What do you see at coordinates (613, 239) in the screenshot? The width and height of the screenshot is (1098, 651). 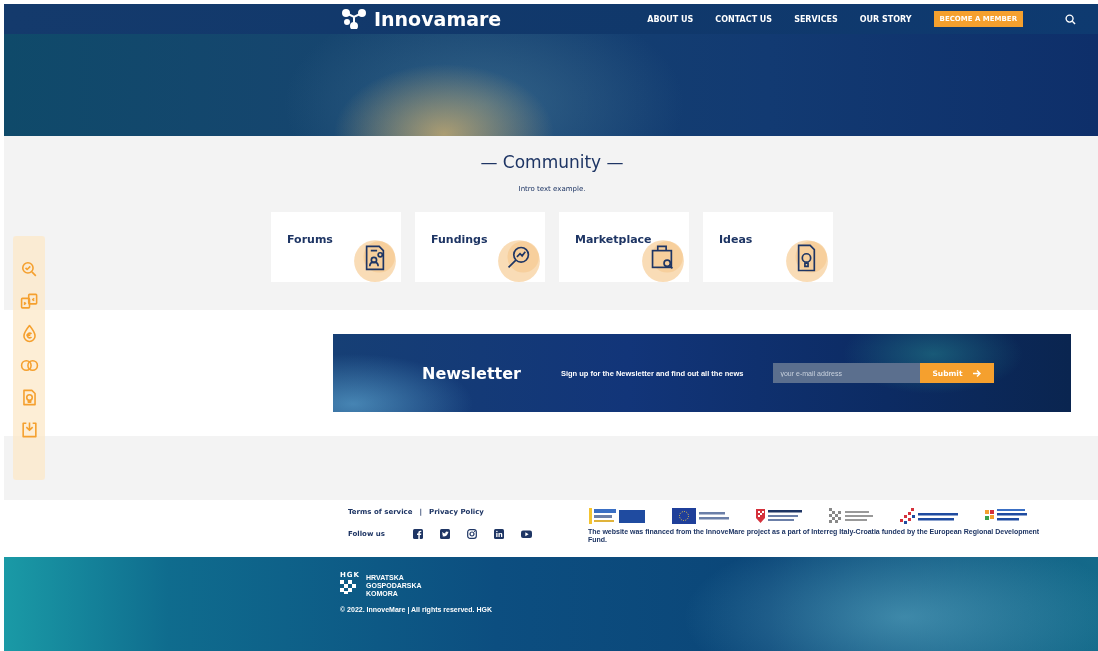 I see `card-title: Marketplace` at bounding box center [613, 239].